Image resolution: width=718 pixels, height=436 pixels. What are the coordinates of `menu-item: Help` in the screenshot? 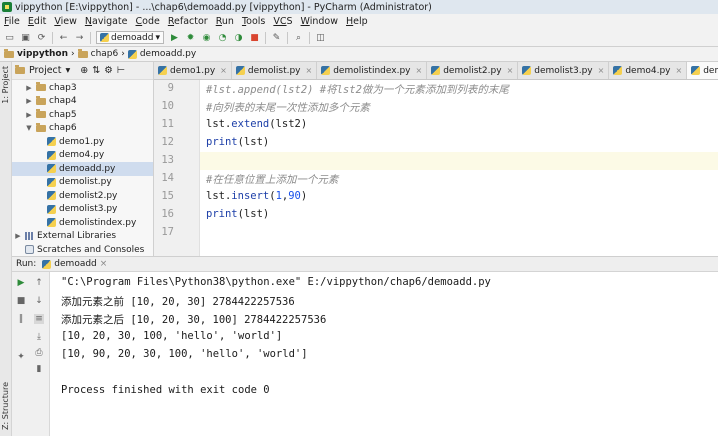 It's located at (357, 21).